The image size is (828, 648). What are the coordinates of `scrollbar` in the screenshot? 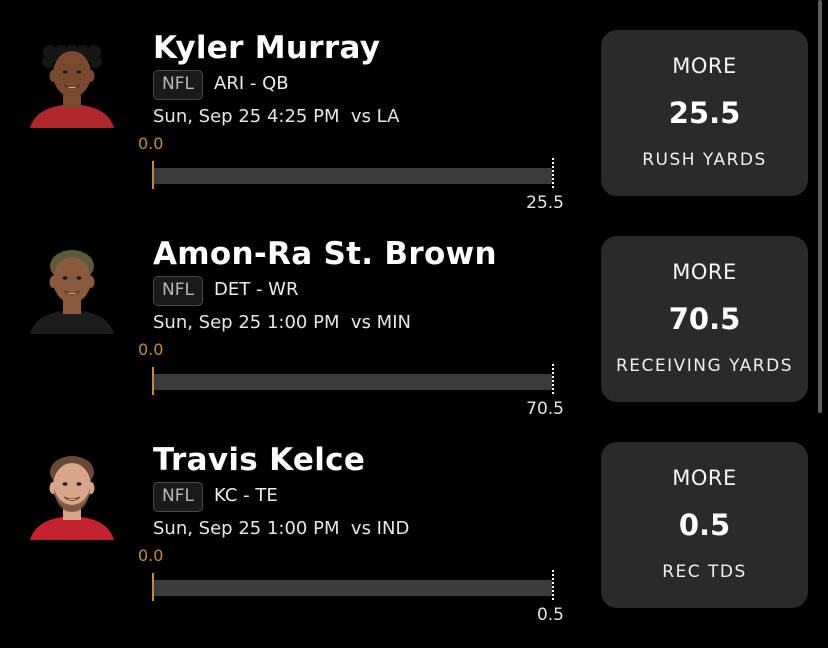 It's located at (820, 206).